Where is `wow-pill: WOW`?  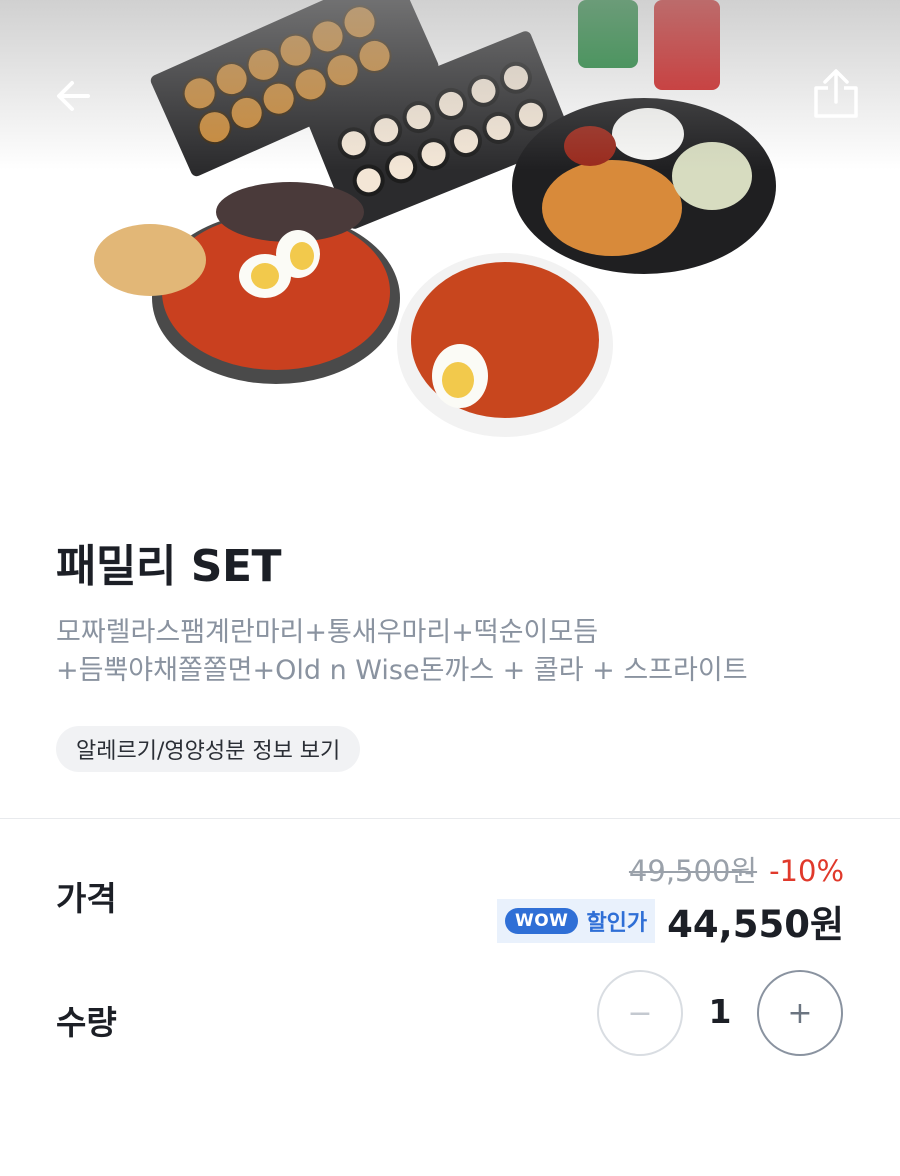 wow-pill: WOW is located at coordinates (541, 921).